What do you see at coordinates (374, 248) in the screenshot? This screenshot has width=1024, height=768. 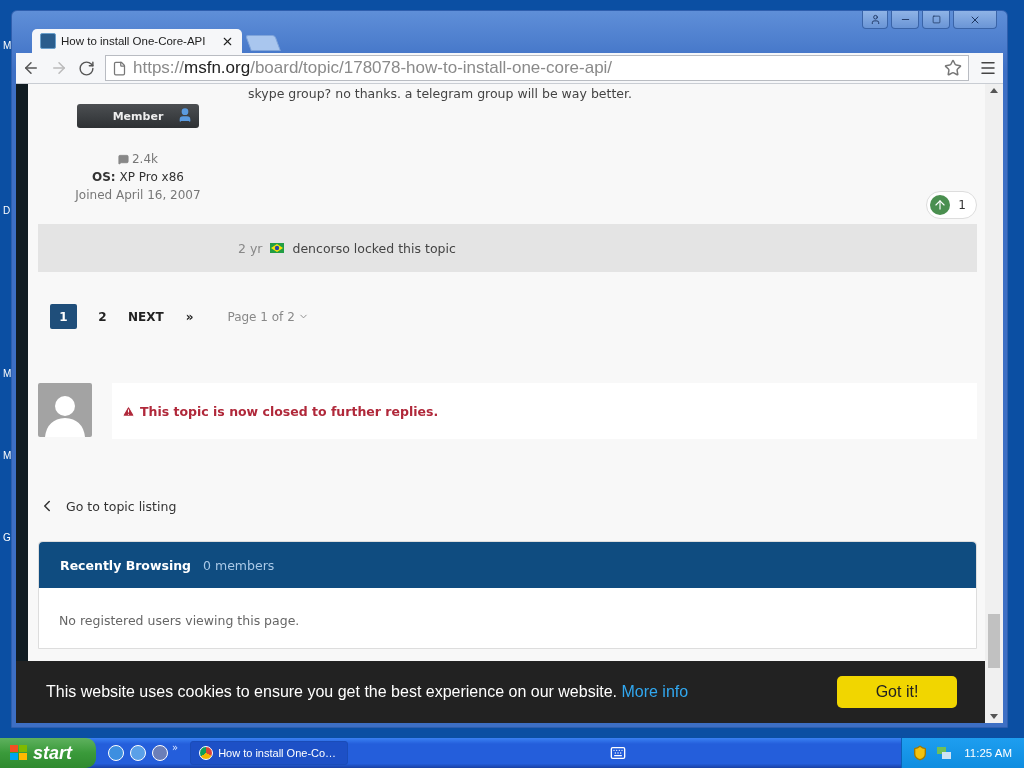 I see `event-text: dencorso locked this topic` at bounding box center [374, 248].